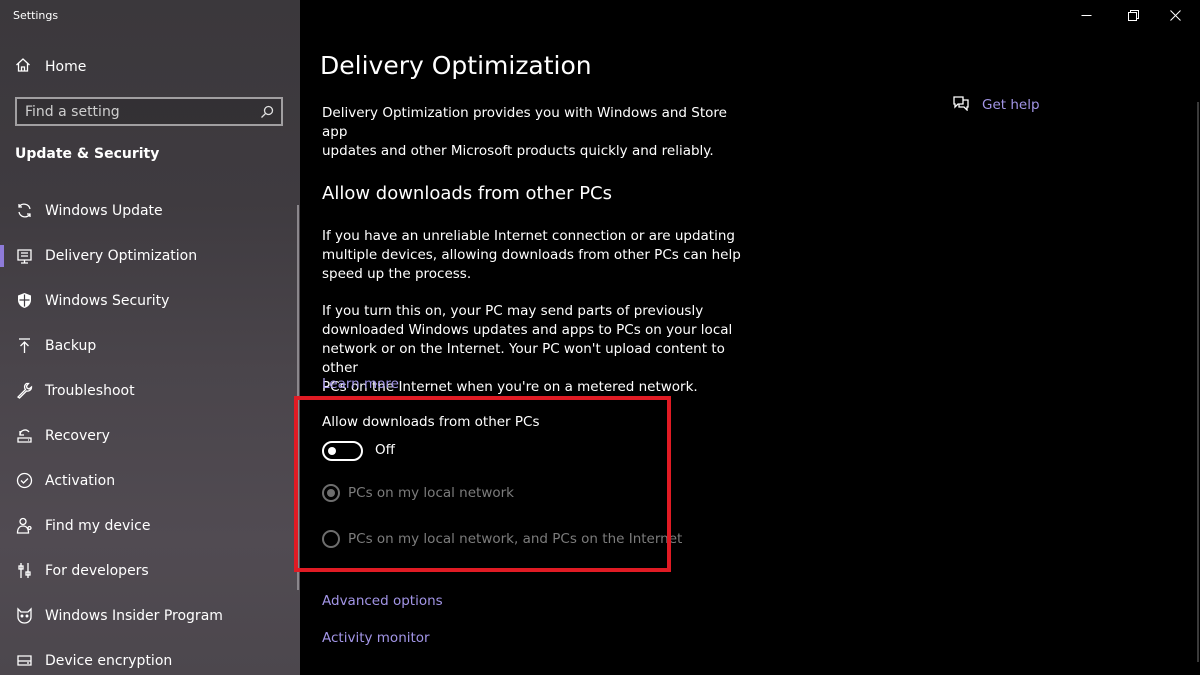  Describe the element at coordinates (66, 67) in the screenshot. I see `home-label: Home` at that location.